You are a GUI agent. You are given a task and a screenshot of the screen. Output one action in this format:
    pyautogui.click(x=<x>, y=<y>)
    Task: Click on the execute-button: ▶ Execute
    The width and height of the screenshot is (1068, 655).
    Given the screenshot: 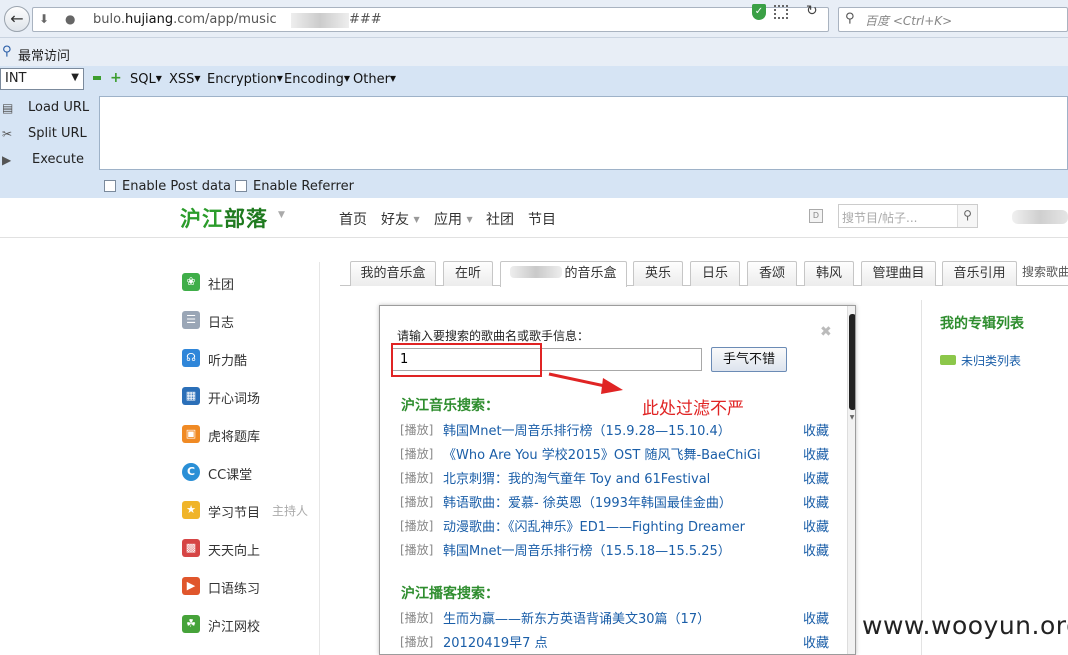 What is the action you would take?
    pyautogui.click(x=49, y=160)
    